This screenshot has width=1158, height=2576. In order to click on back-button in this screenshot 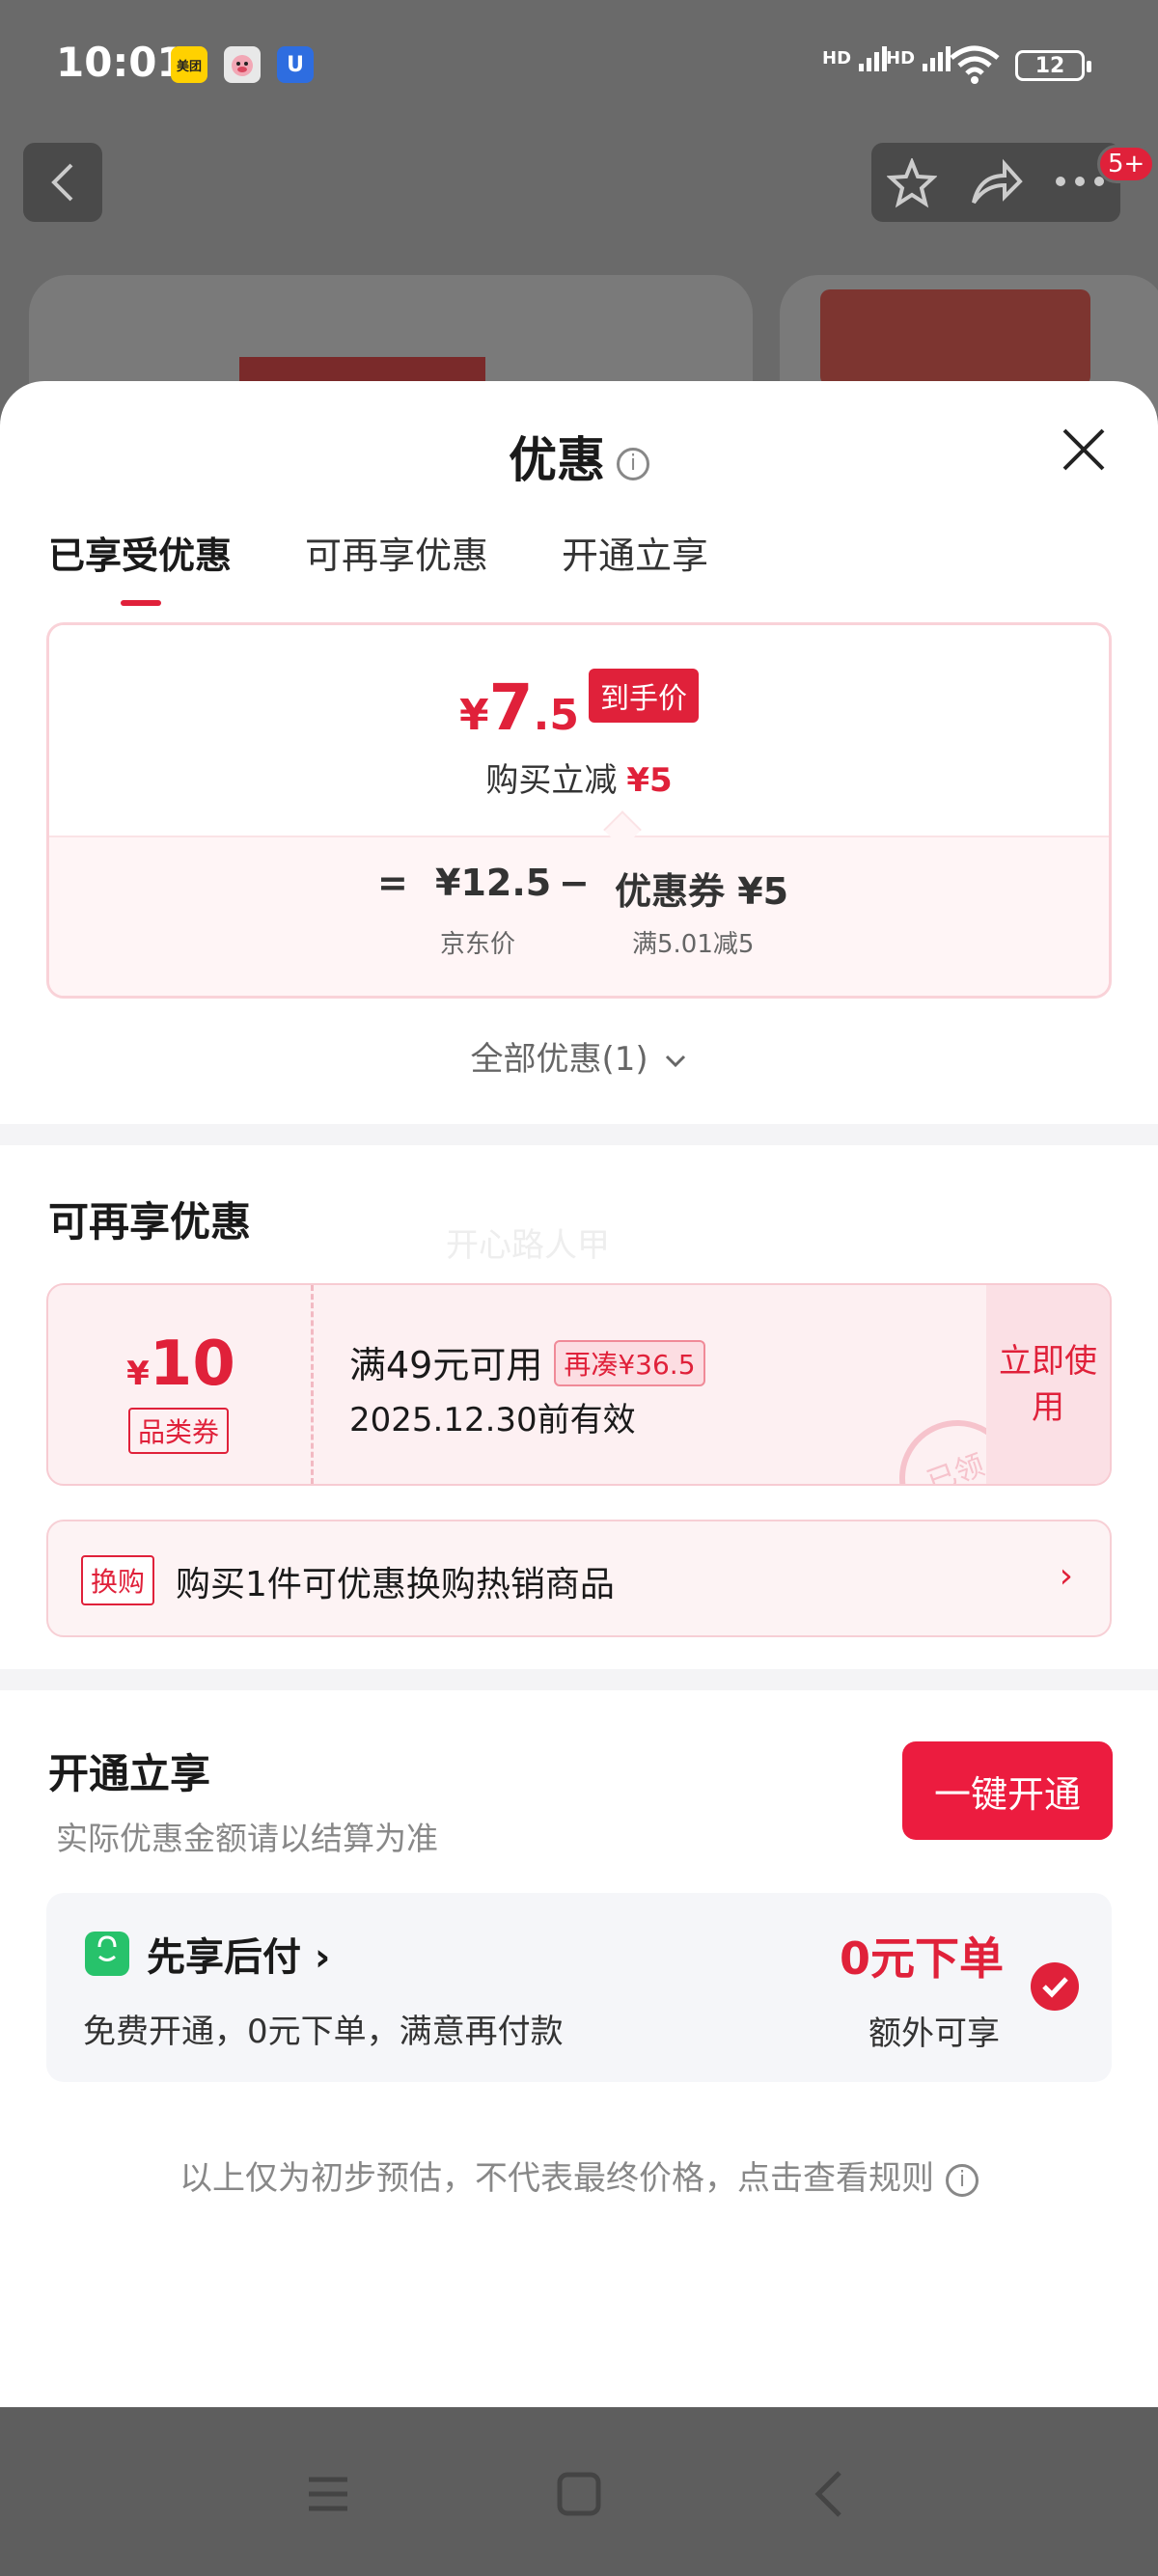, I will do `click(62, 182)`.